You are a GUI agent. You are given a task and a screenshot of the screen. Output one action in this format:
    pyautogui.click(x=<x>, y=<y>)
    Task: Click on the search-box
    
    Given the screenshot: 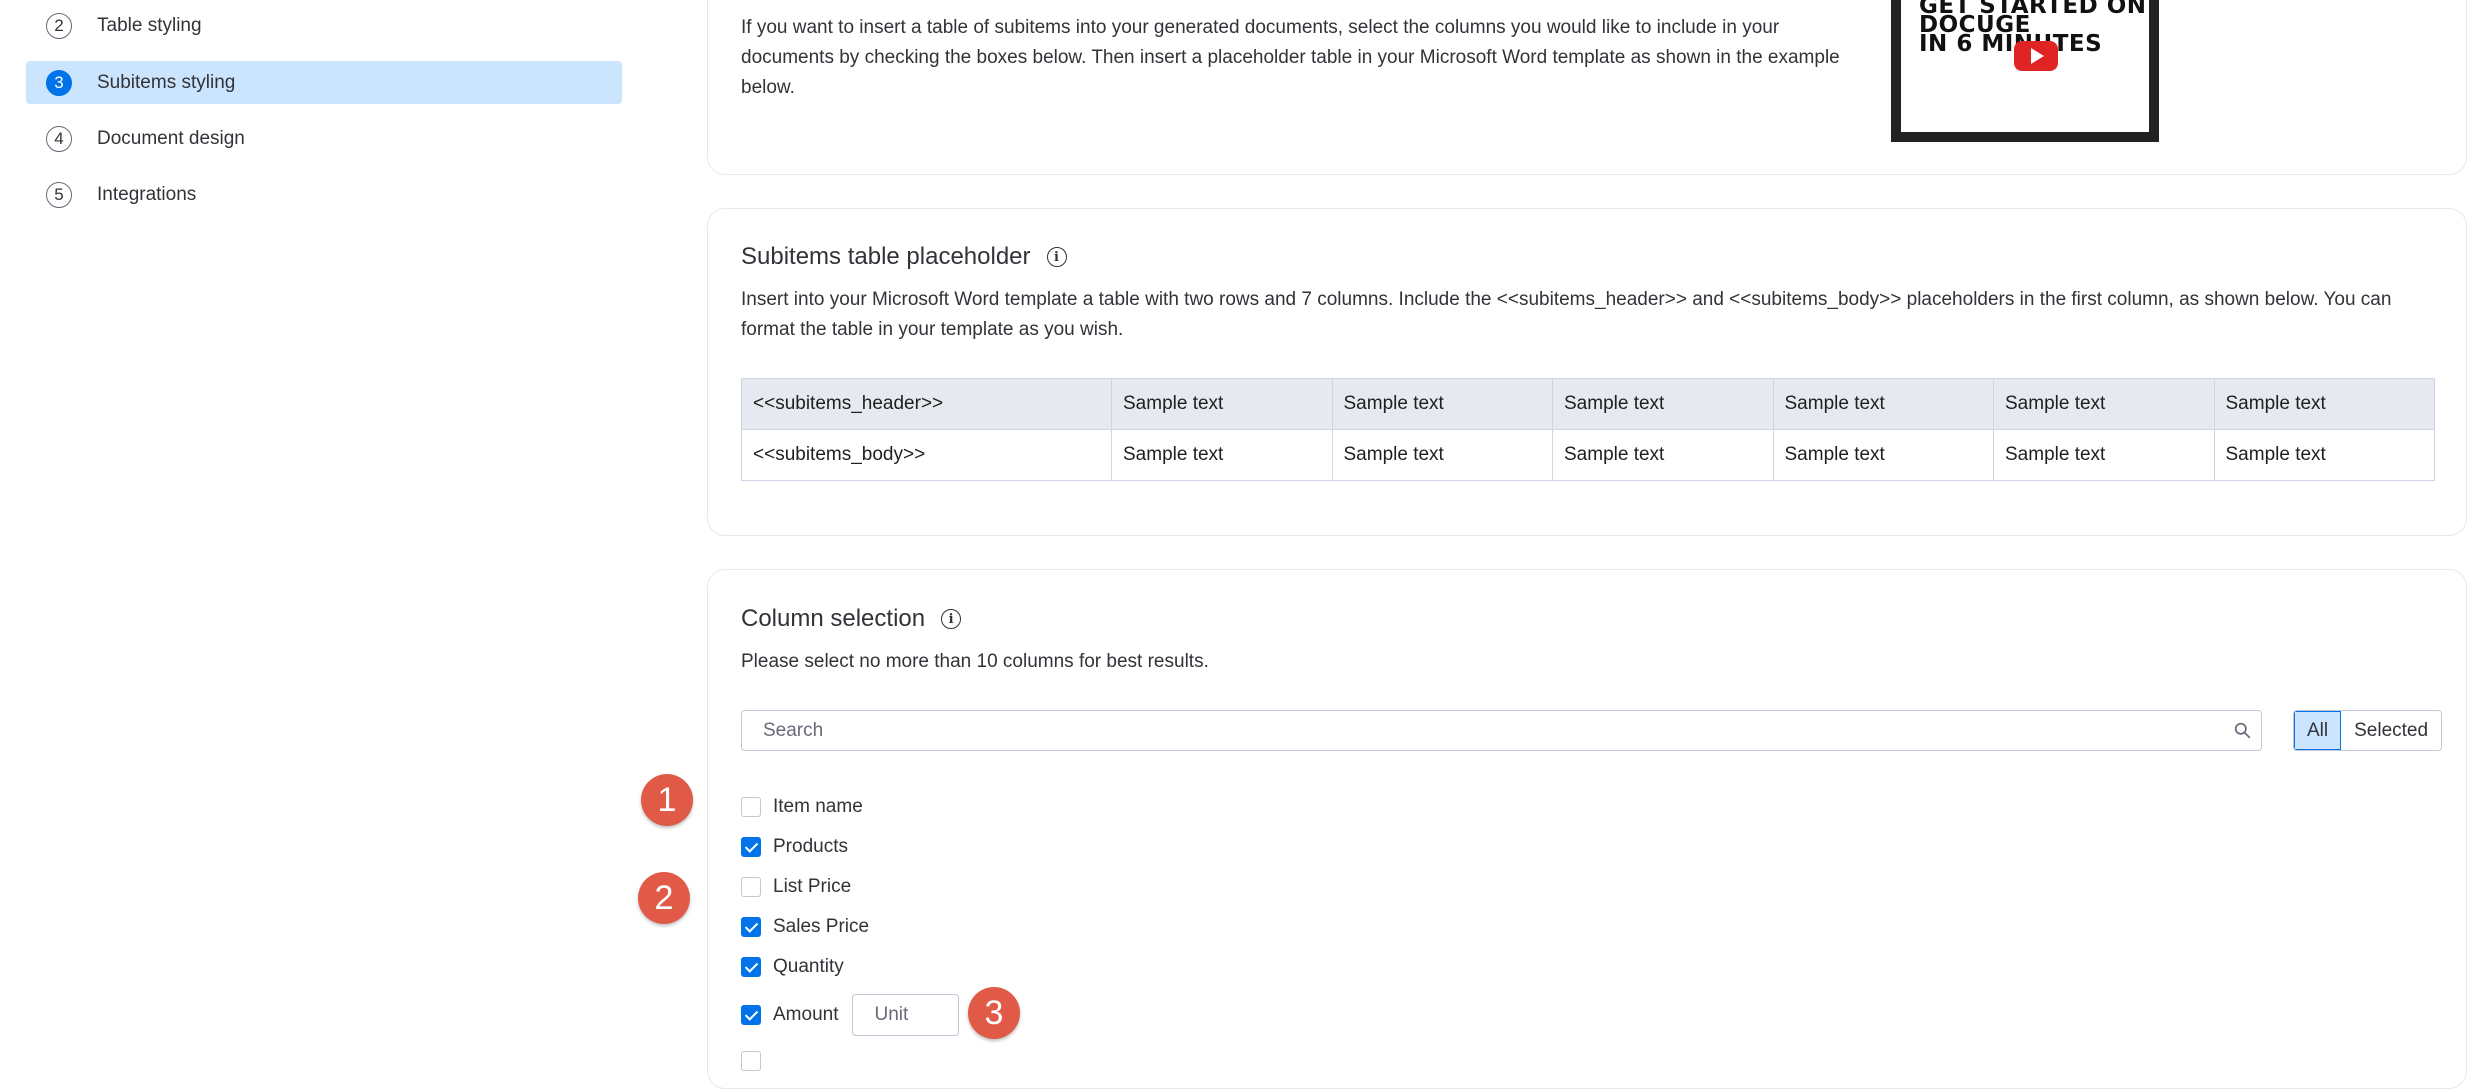 What is the action you would take?
    pyautogui.click(x=1501, y=730)
    